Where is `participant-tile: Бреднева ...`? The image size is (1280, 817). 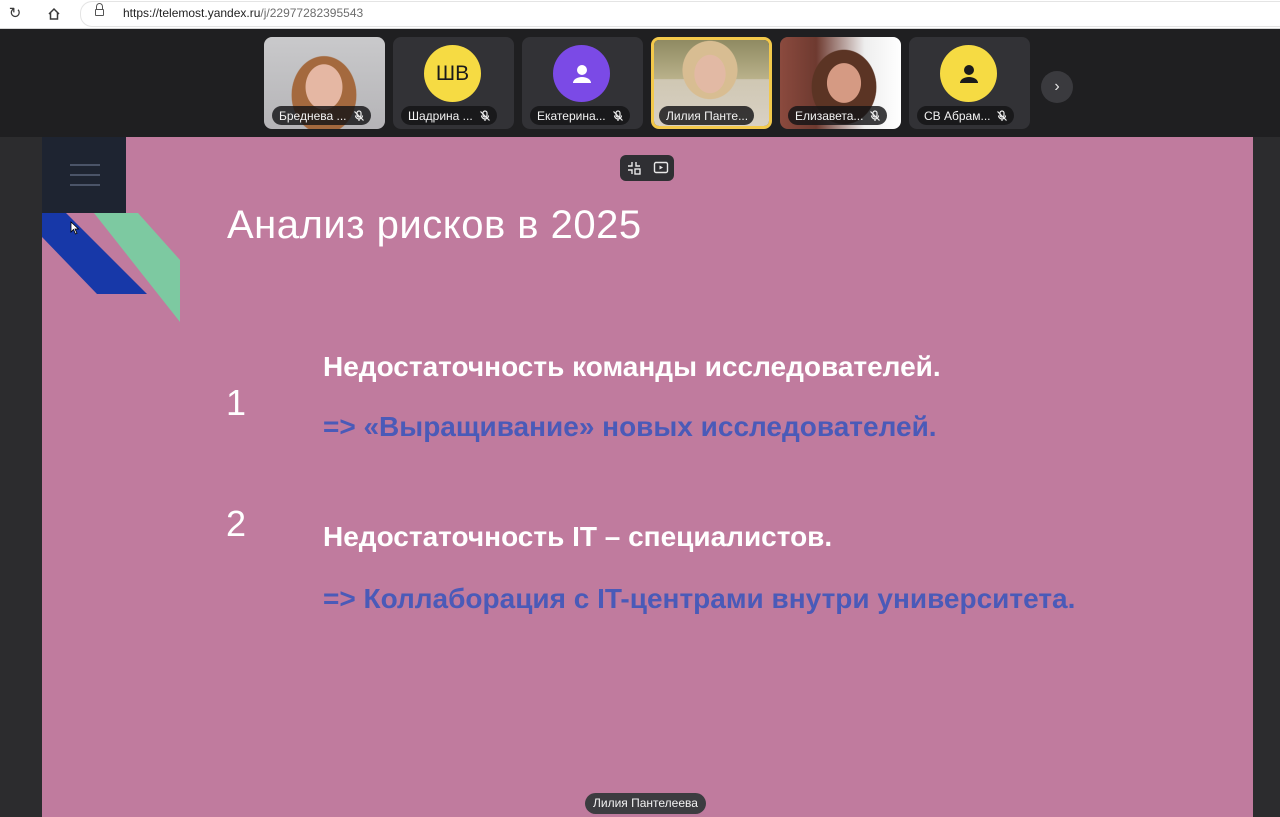
participant-tile: Бреднева ... is located at coordinates (324, 83).